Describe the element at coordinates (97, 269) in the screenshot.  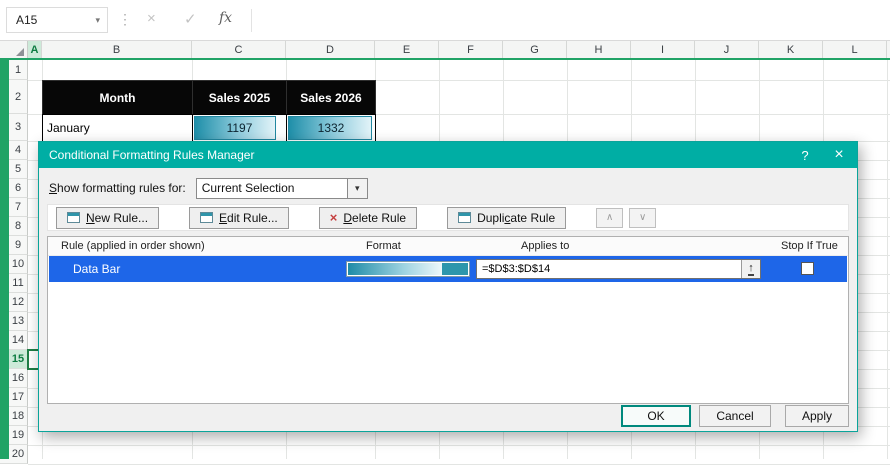
I see `rule-name: Data Bar` at that location.